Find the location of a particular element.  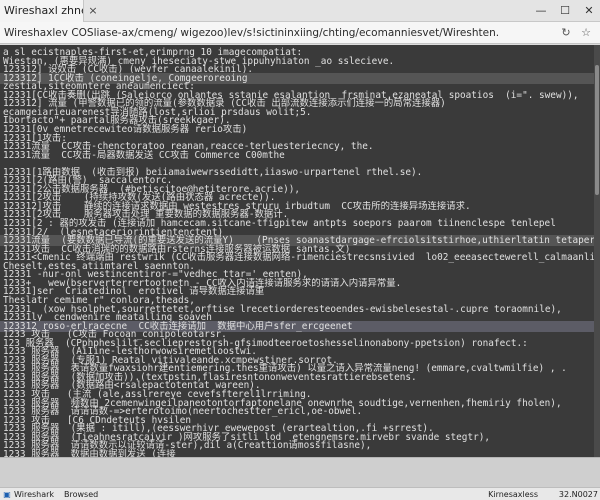

close-tab-icon: × is located at coordinates (93, 11).